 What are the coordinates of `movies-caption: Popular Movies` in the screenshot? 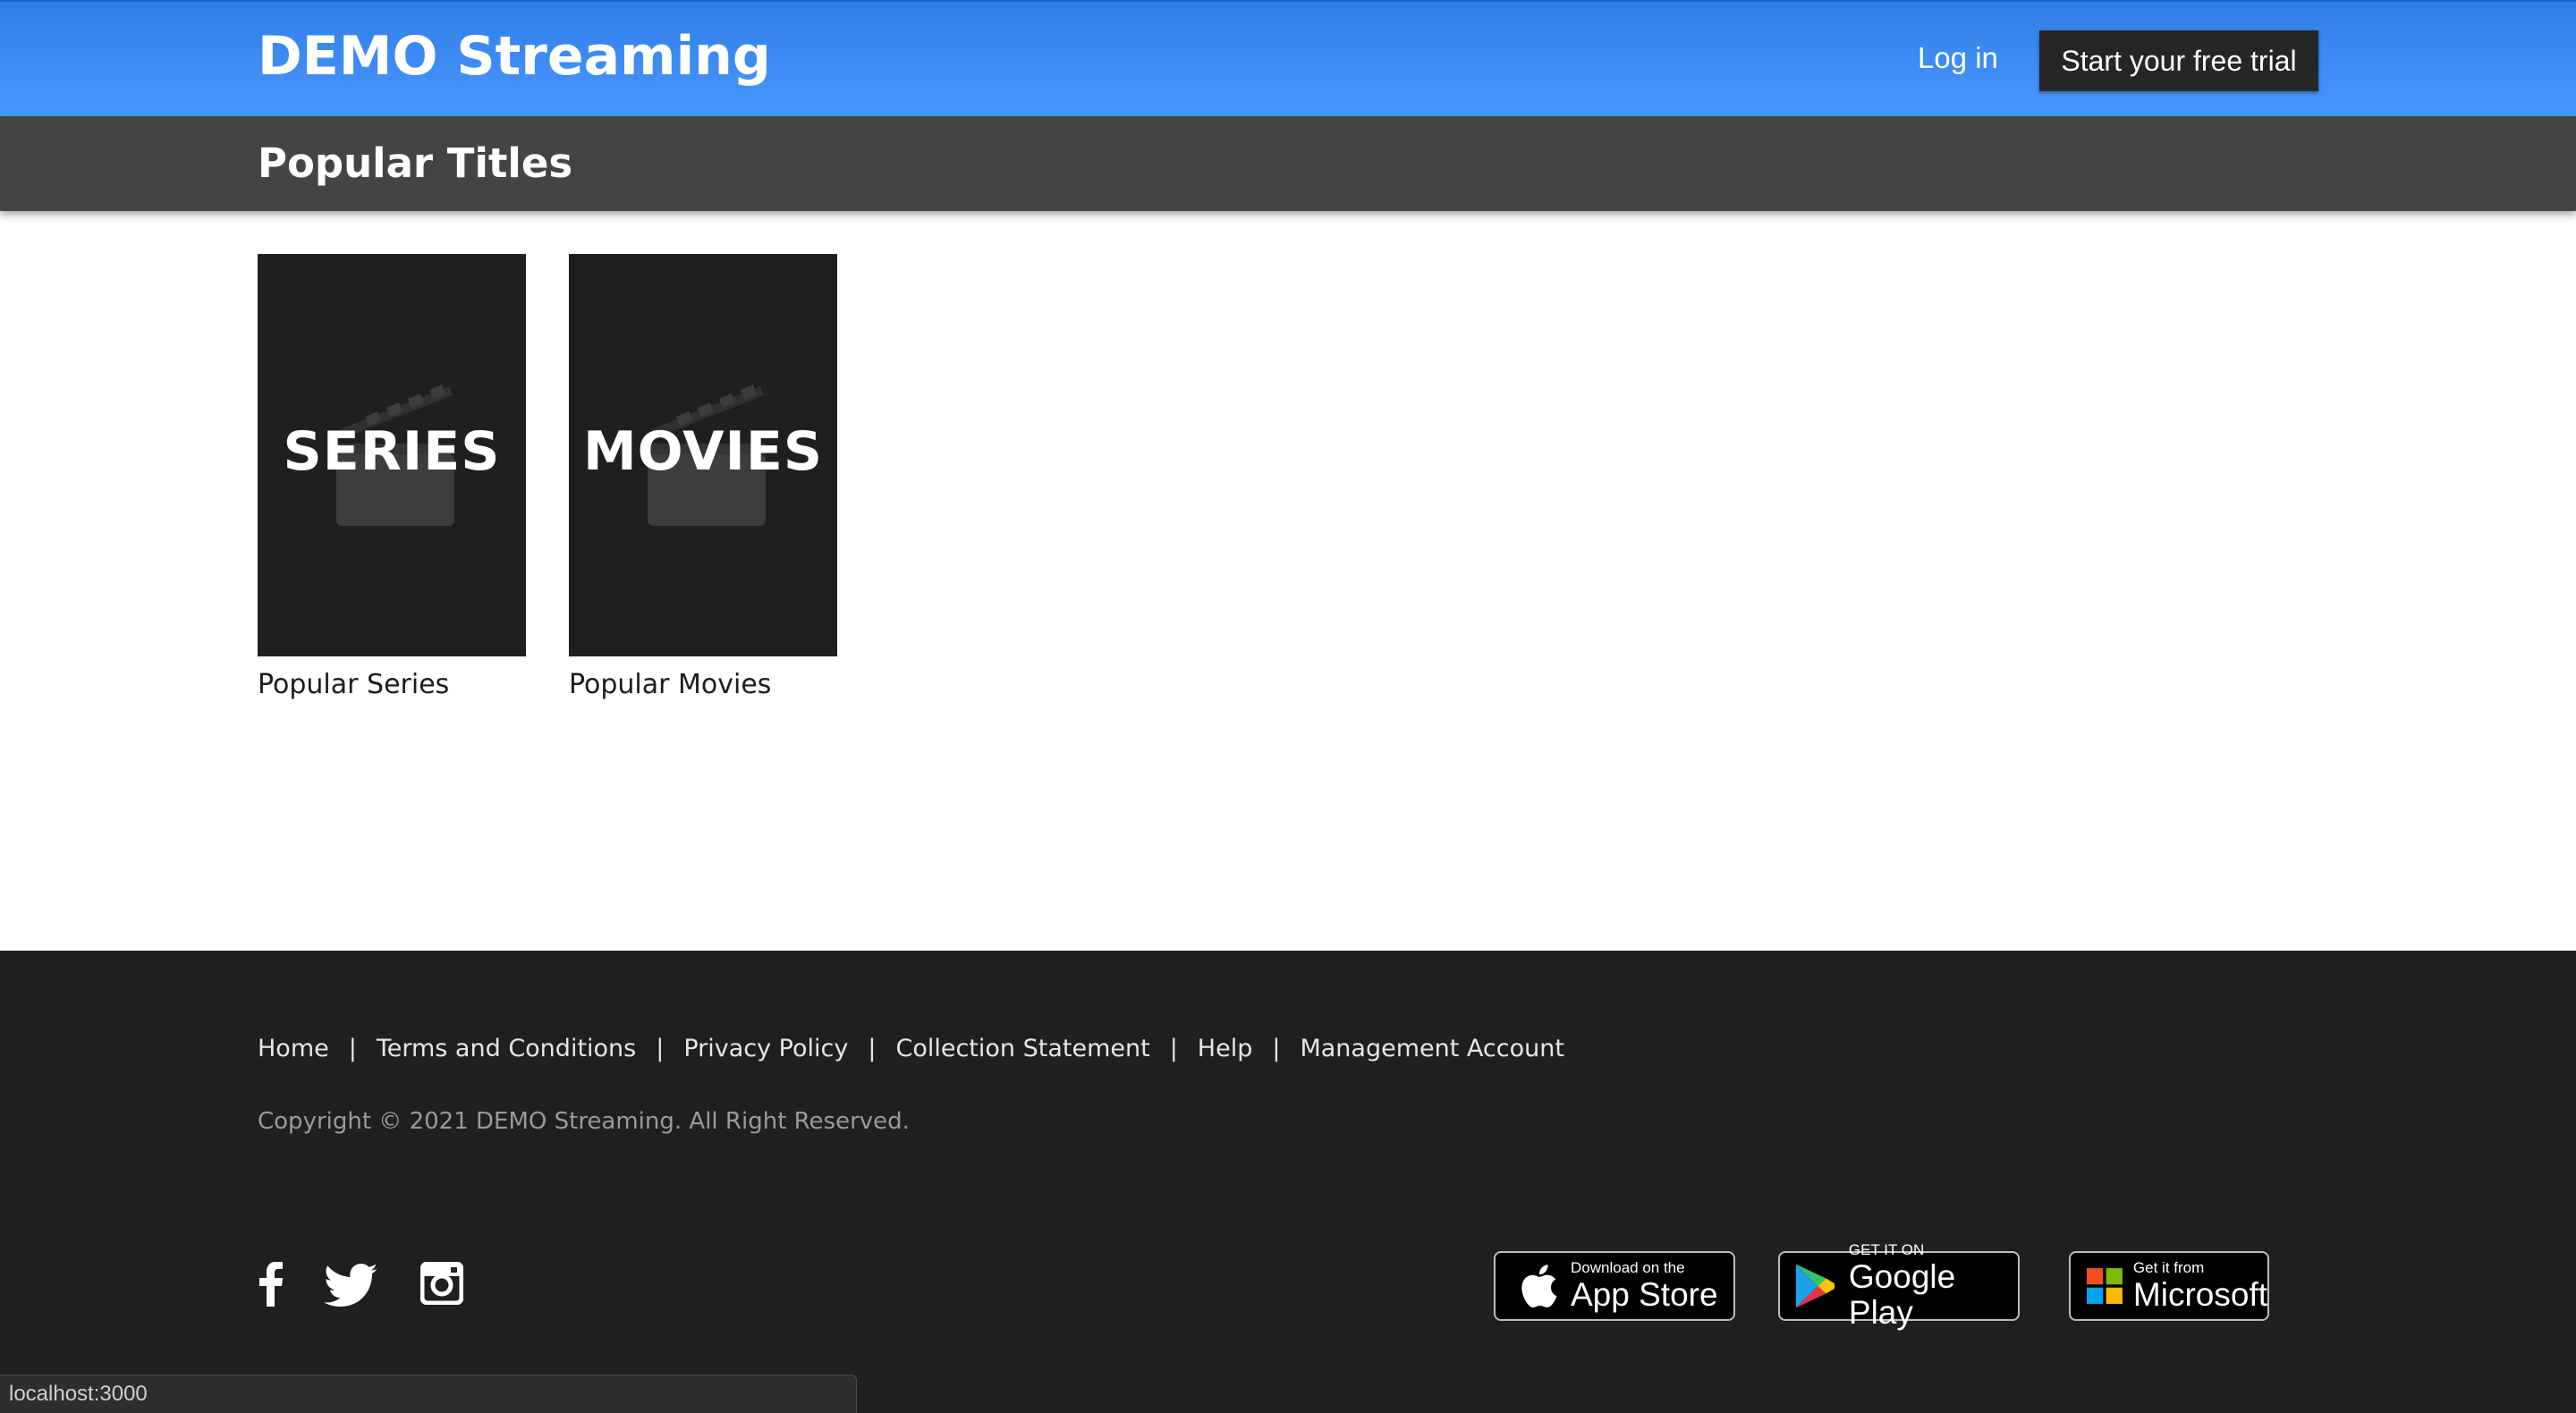 It's located at (703, 684).